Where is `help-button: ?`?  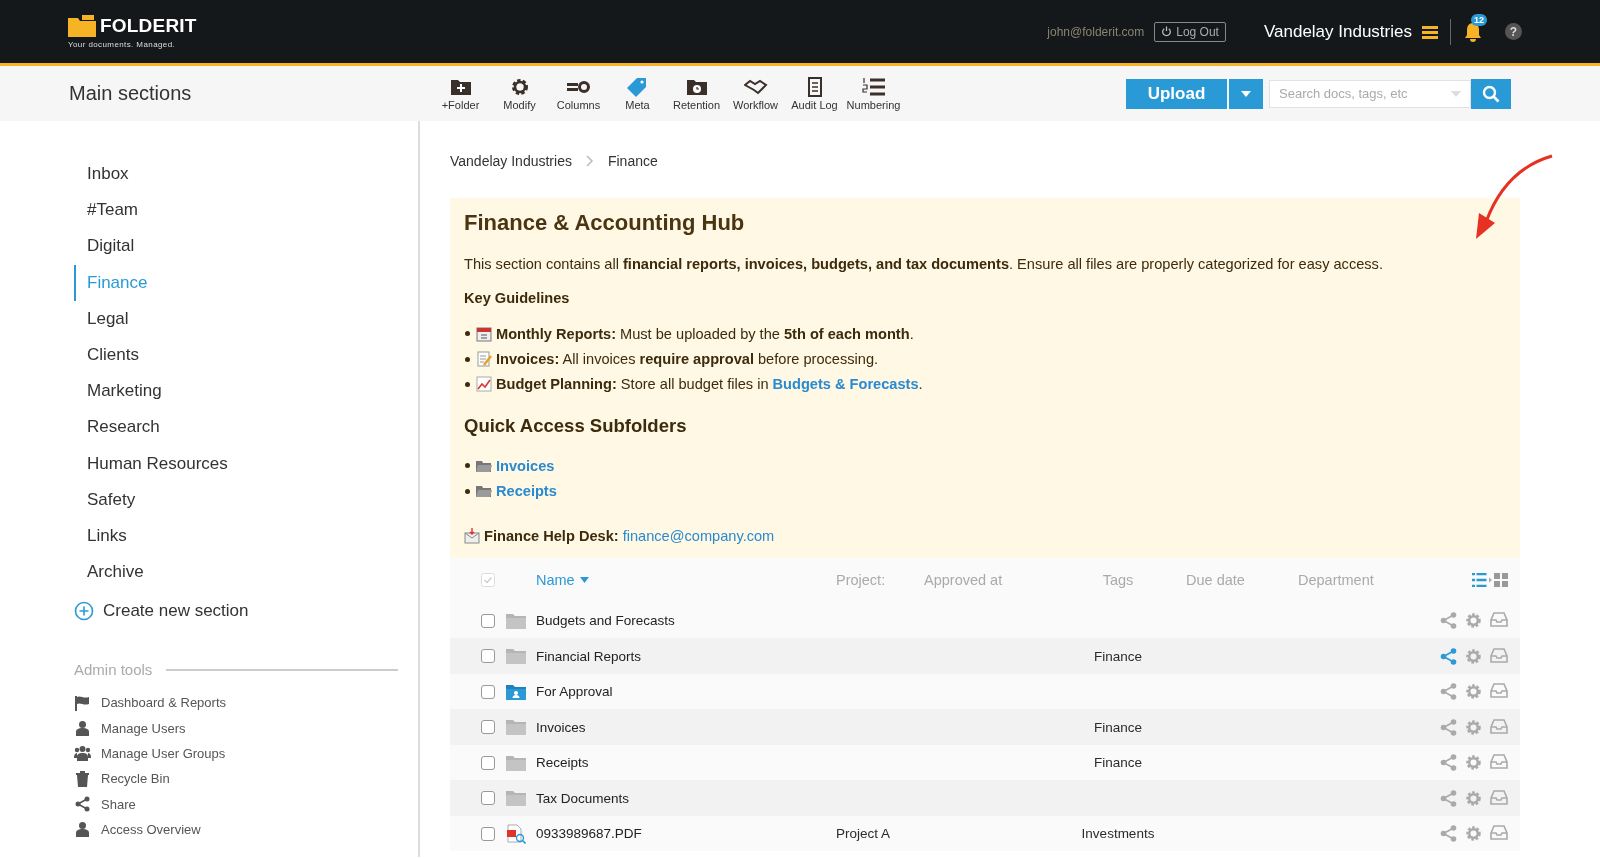 help-button: ? is located at coordinates (1513, 31).